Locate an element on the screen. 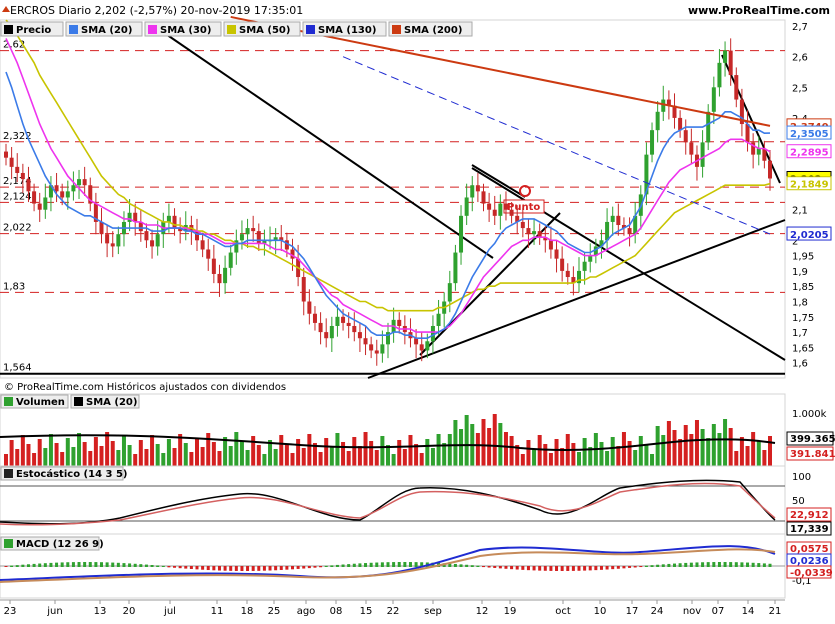 Image resolution: width=835 pixels, height=624 pixels. legend-swatch is located at coordinates (152, 29).